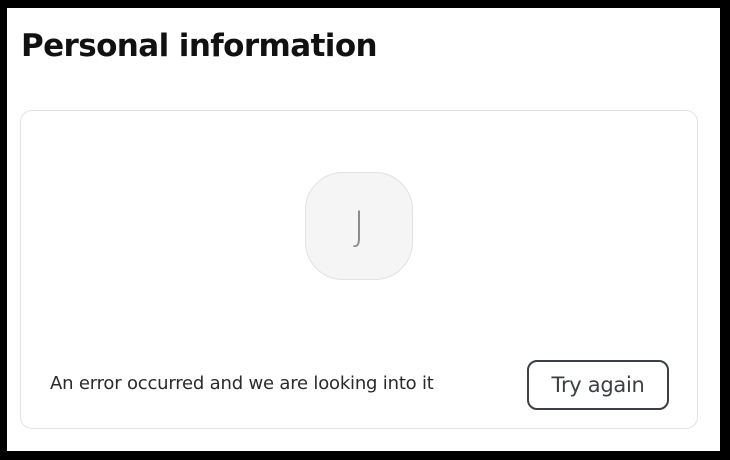  I want to click on avatar-initial: J, so click(359, 227).